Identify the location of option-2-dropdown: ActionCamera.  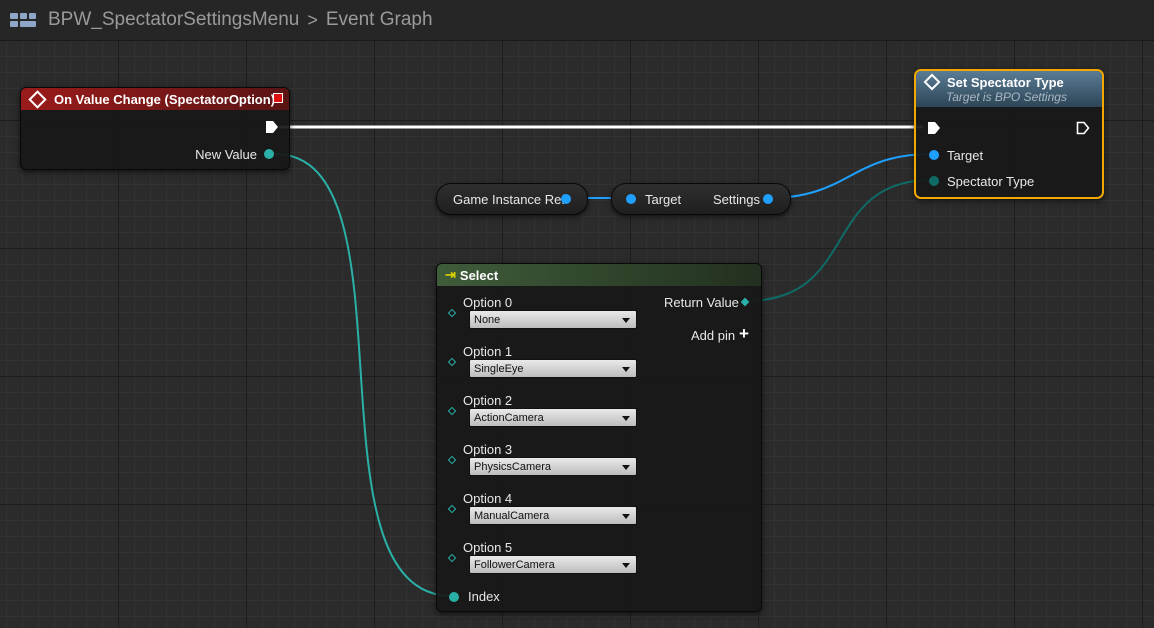
(553, 417).